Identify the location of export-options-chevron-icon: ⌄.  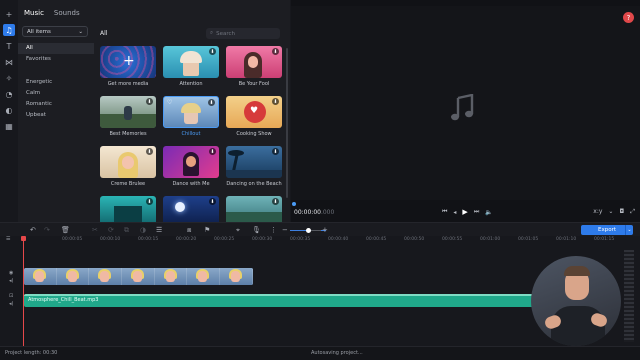
(629, 230).